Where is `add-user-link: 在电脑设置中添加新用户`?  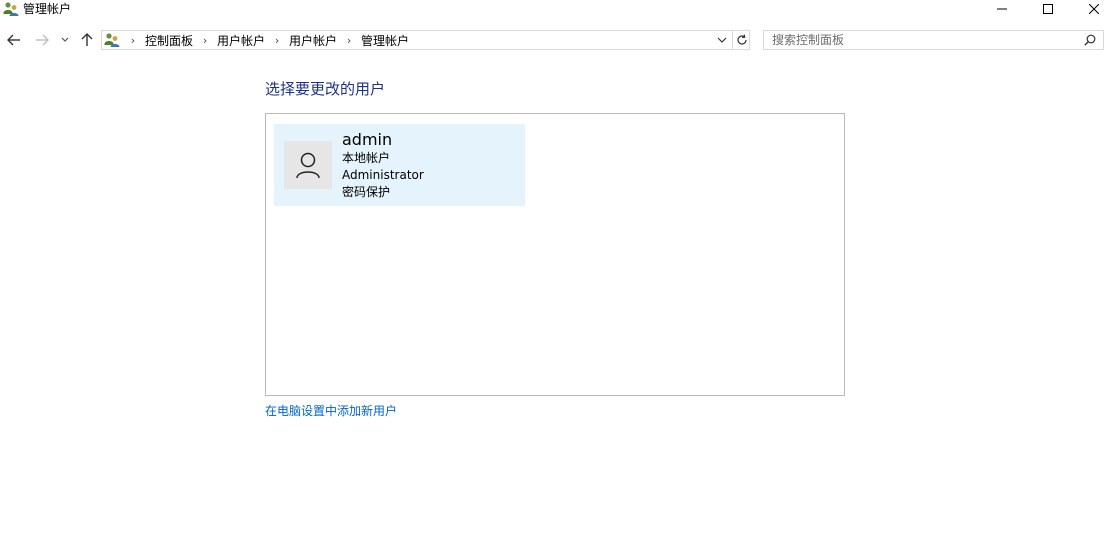 add-user-link: 在电脑设置中添加新用户 is located at coordinates (331, 411).